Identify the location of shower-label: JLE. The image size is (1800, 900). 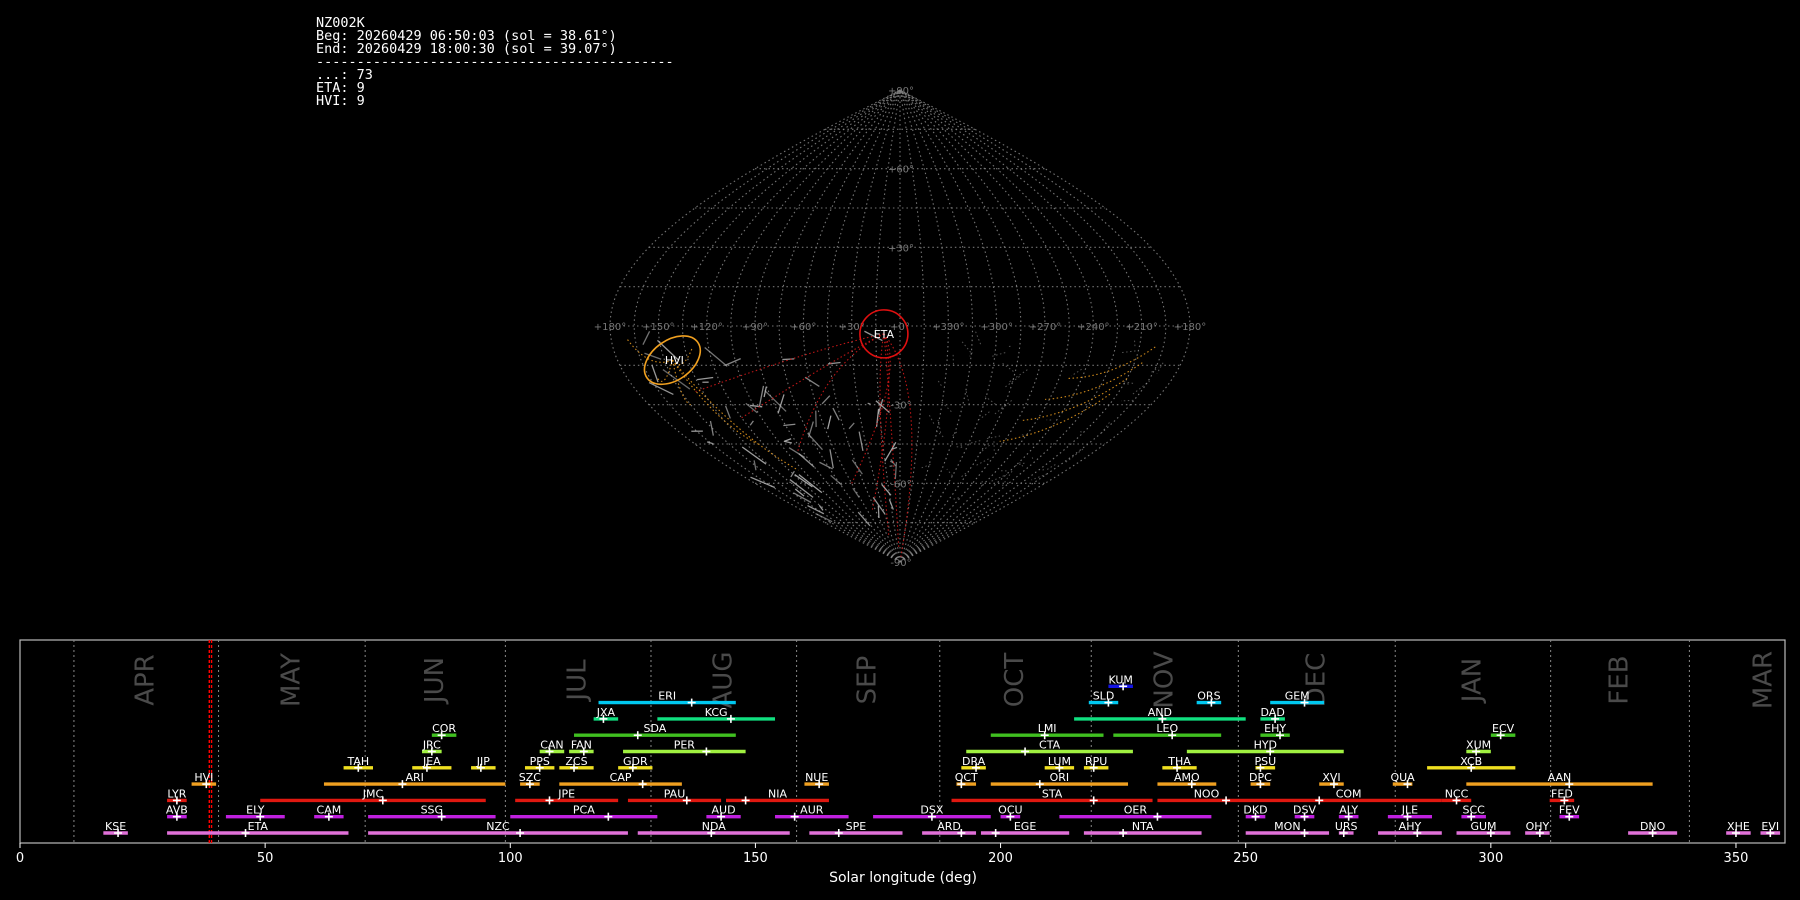
(1409, 810).